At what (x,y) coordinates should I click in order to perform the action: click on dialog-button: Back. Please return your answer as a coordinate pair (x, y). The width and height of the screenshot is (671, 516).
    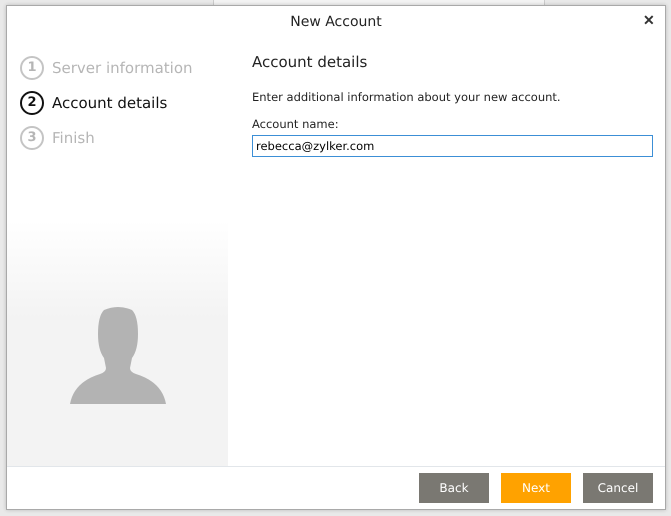
    Looking at the image, I should click on (454, 488).